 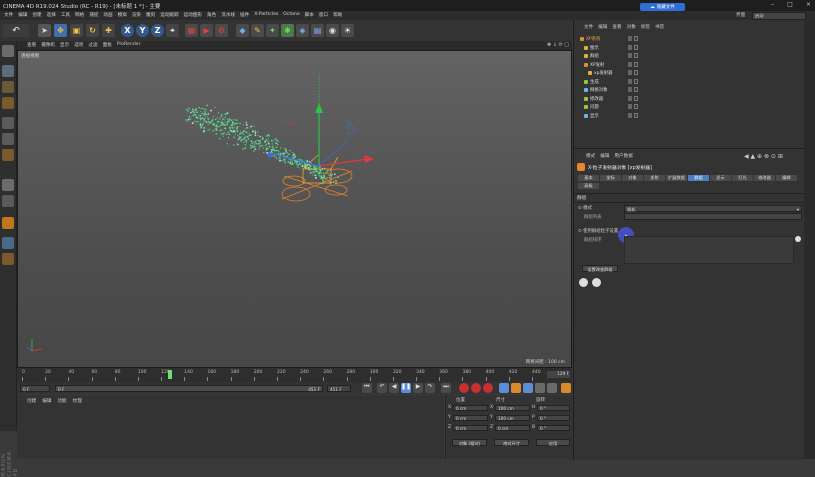 What do you see at coordinates (553, 442) in the screenshot?
I see `apply-button: 应用` at bounding box center [553, 442].